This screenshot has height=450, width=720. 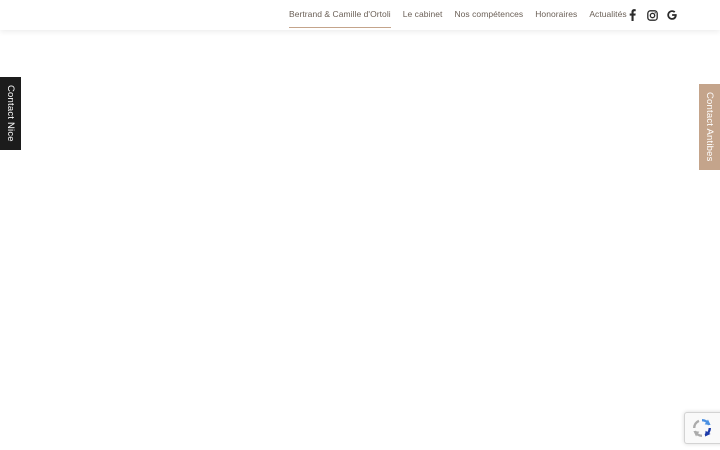 I want to click on contact-nice-label: Contact Nice, so click(x=10, y=113).